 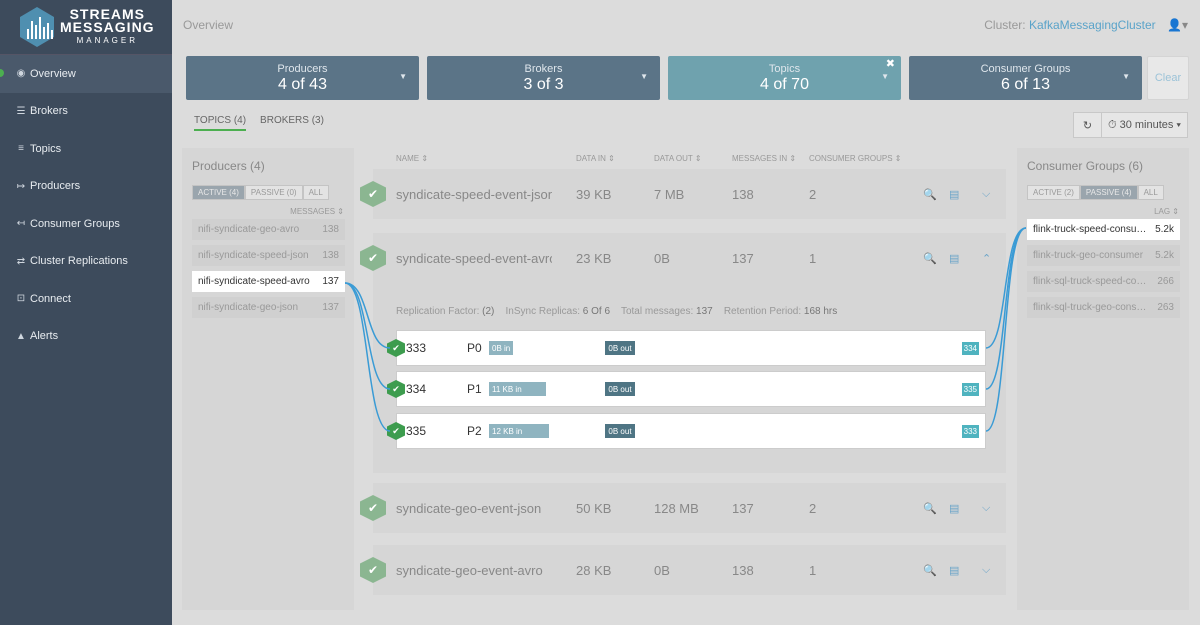 I want to click on refresh-button: ↻, so click(x=1087, y=125).